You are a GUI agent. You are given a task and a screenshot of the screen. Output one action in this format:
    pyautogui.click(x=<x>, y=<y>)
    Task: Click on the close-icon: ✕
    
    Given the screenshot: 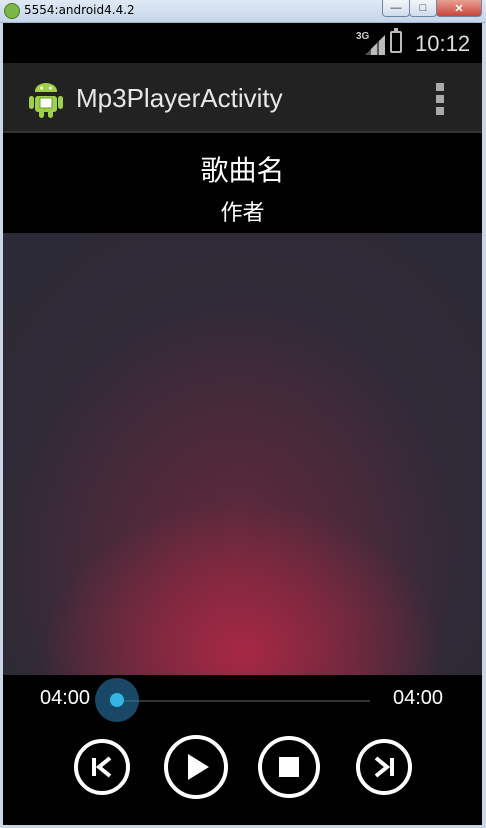 What is the action you would take?
    pyautogui.click(x=459, y=8)
    